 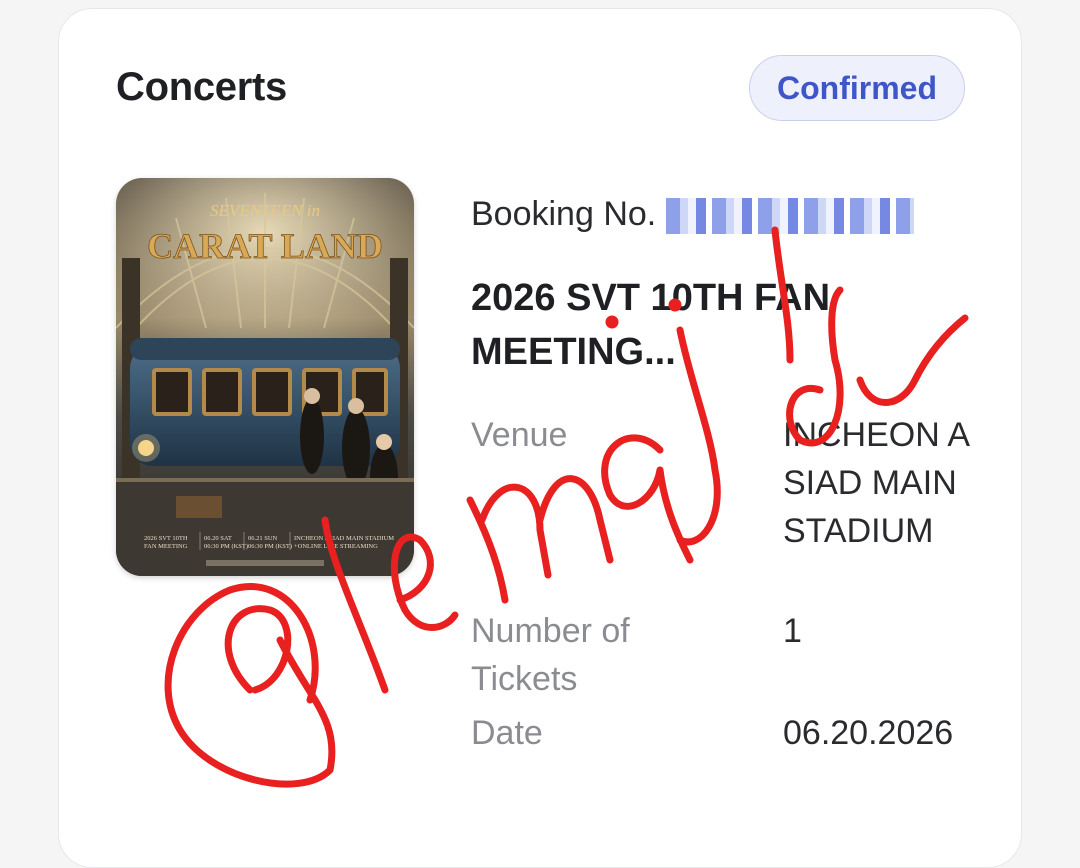 I want to click on venue-label: Venue, so click(x=519, y=435).